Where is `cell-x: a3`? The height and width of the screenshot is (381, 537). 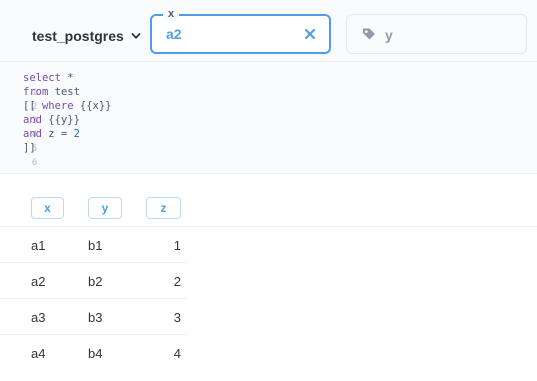 cell-x: a3 is located at coordinates (38, 317).